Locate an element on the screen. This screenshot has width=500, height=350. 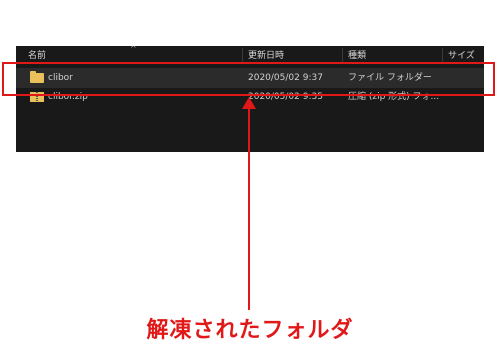
arrow-line is located at coordinates (249, 207).